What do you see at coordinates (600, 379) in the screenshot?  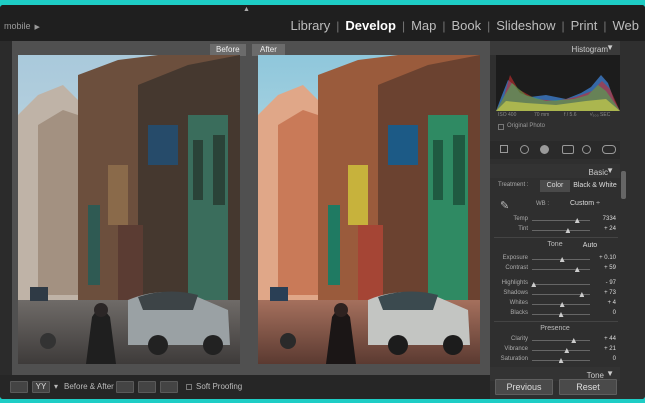 I see `tone-curve-title: Tone Curve ▼` at bounding box center [600, 379].